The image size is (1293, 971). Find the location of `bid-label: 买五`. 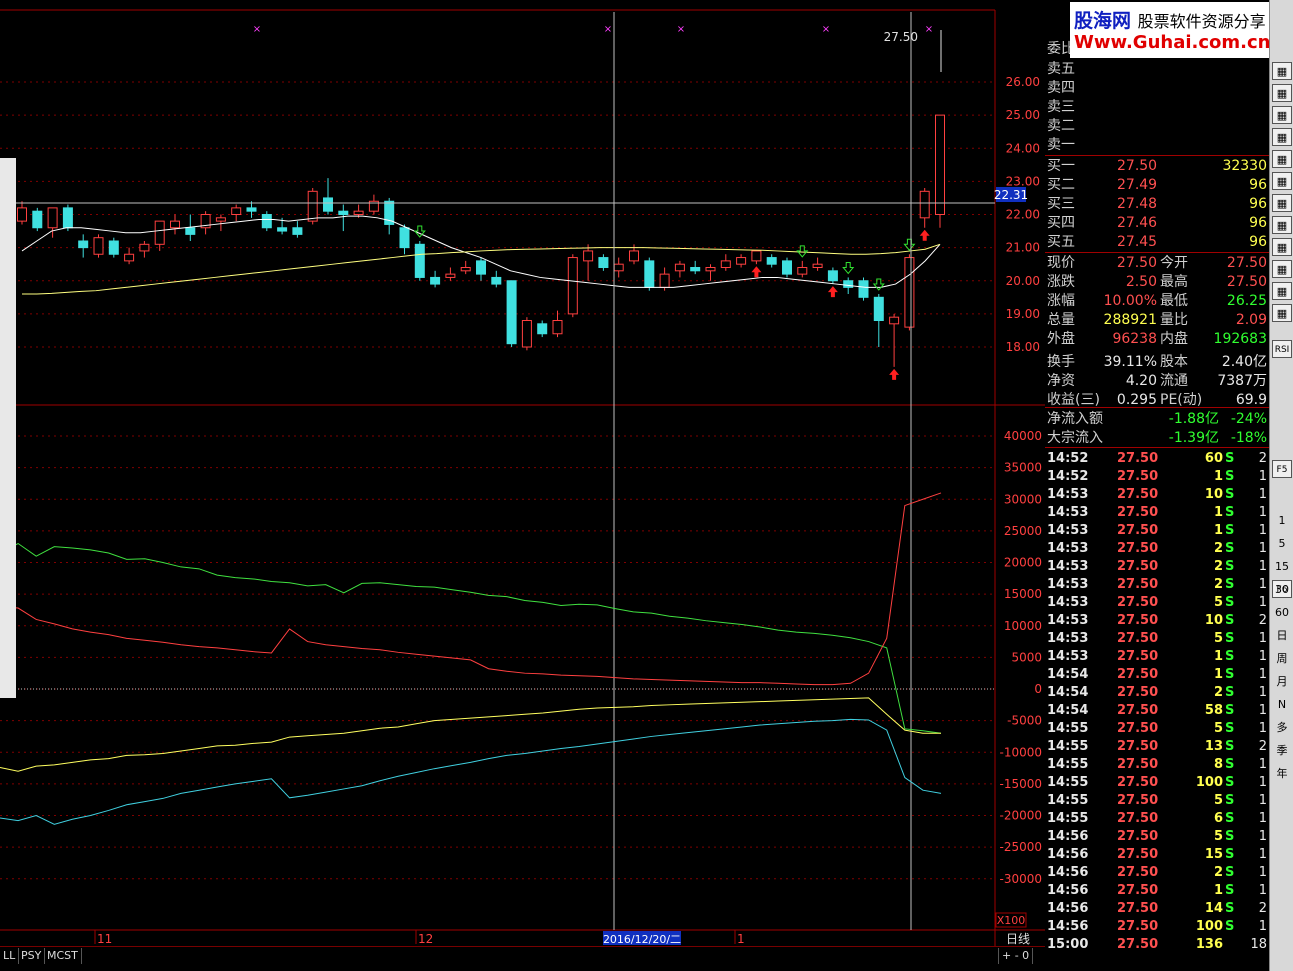

bid-label: 买五 is located at coordinates (1061, 242).